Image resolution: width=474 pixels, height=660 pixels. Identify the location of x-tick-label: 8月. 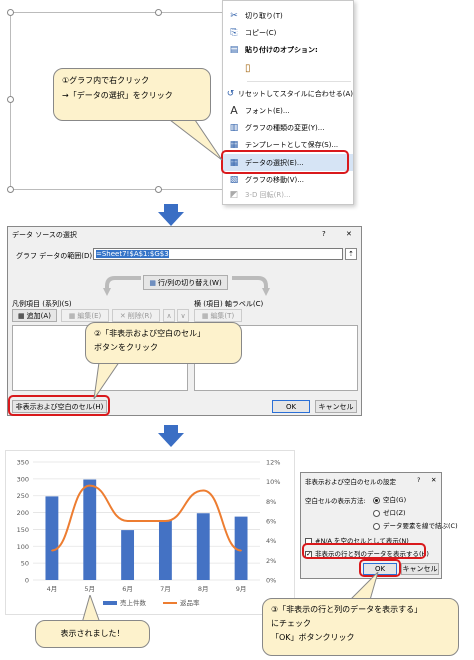
(203, 589).